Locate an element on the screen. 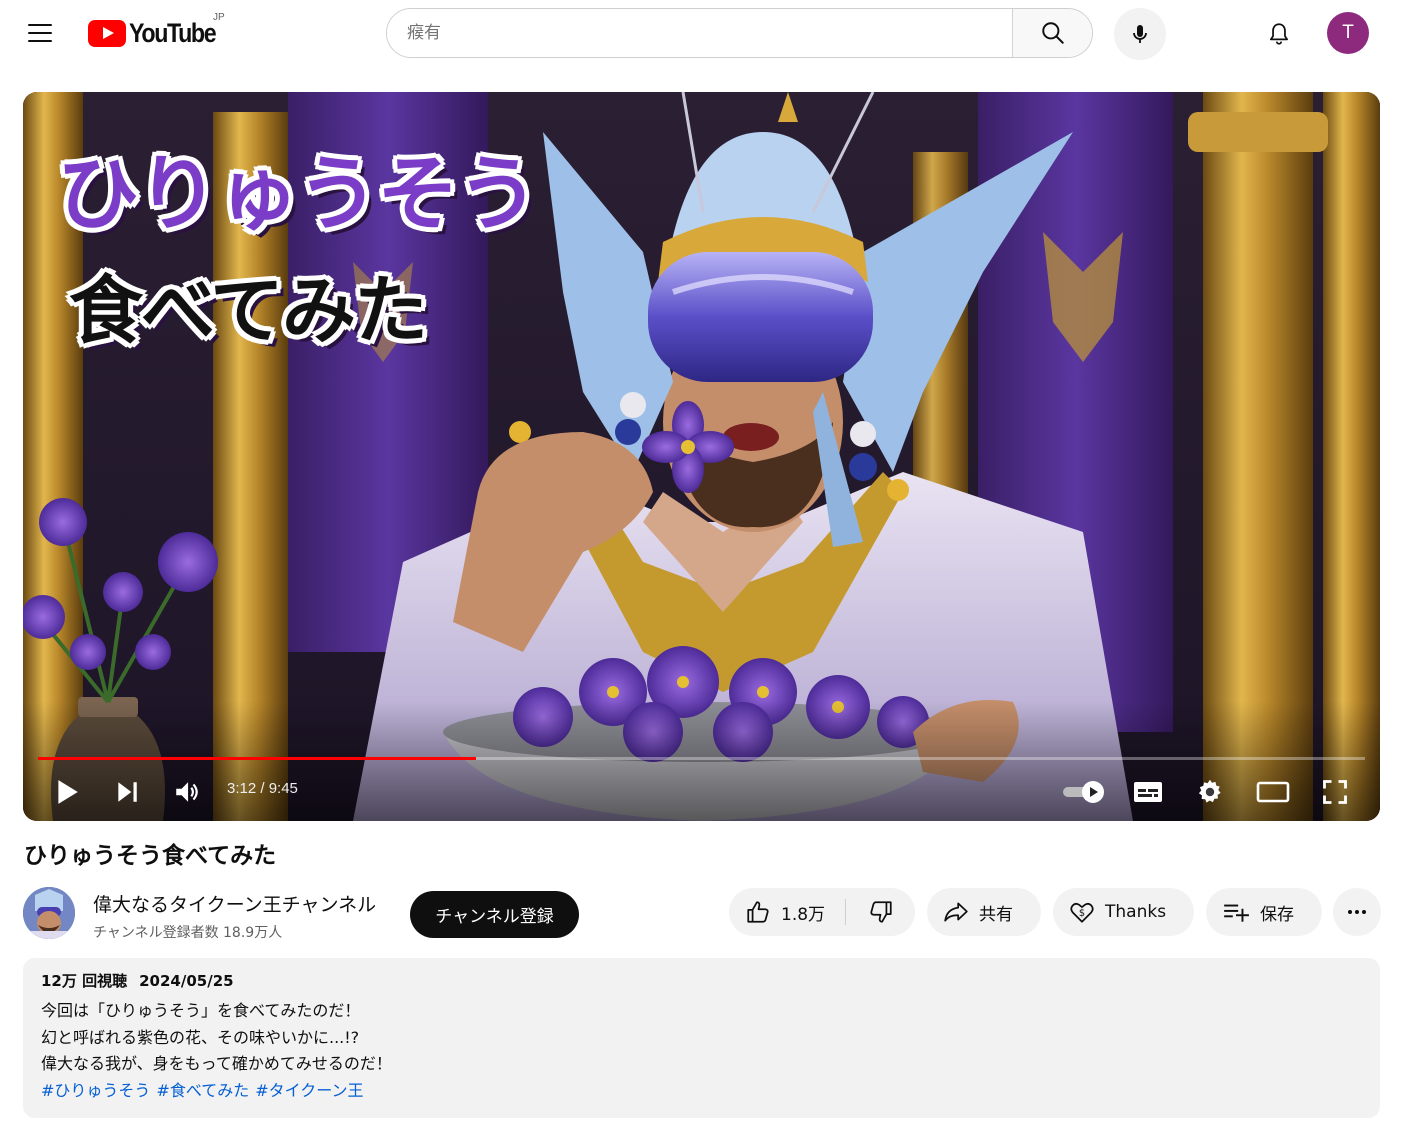  thumbs-down-icon is located at coordinates (880, 912).